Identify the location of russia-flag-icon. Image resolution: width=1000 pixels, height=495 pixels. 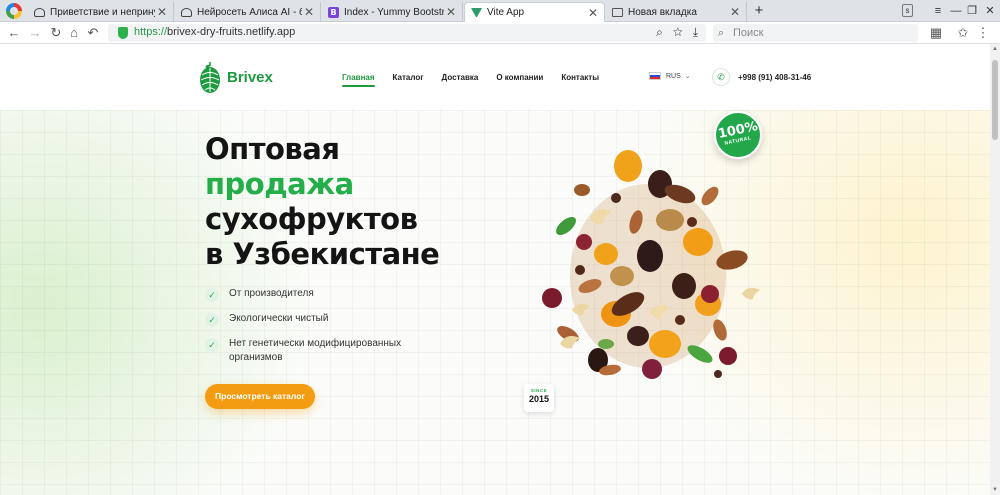
(655, 76).